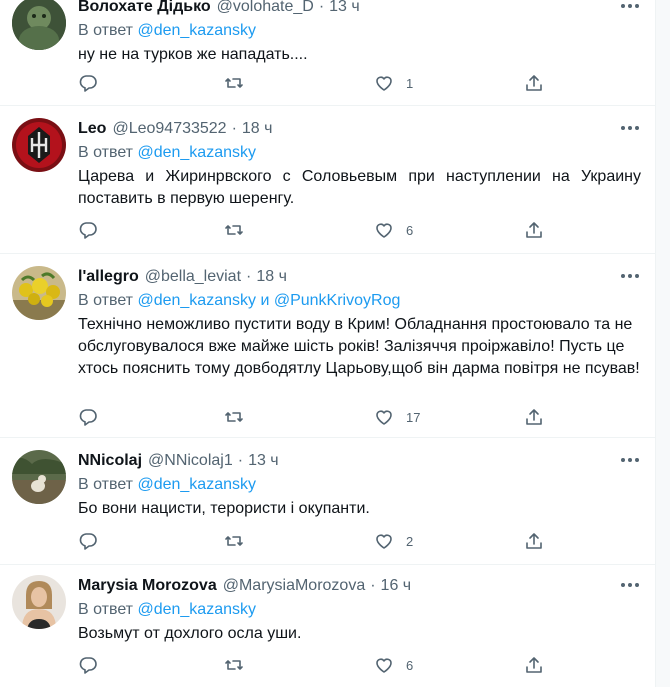 Image resolution: width=670 pixels, height=687 pixels. What do you see at coordinates (265, 300) in the screenshot?
I see `mention-joiner: и` at bounding box center [265, 300].